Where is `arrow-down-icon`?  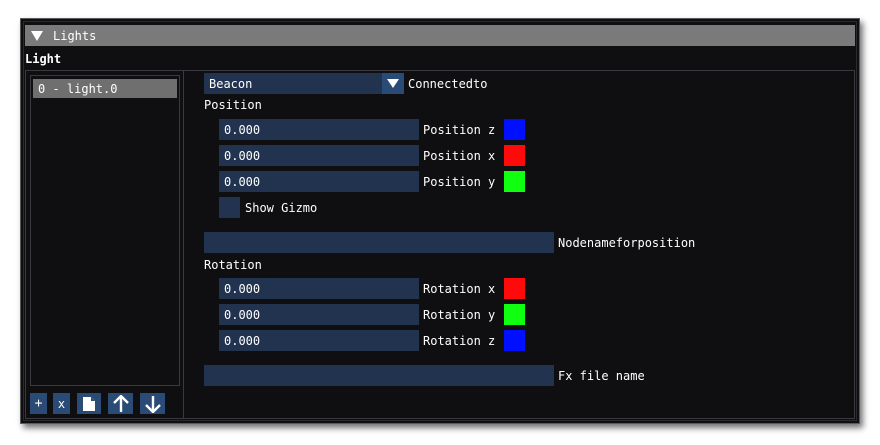 arrow-down-icon is located at coordinates (152, 404).